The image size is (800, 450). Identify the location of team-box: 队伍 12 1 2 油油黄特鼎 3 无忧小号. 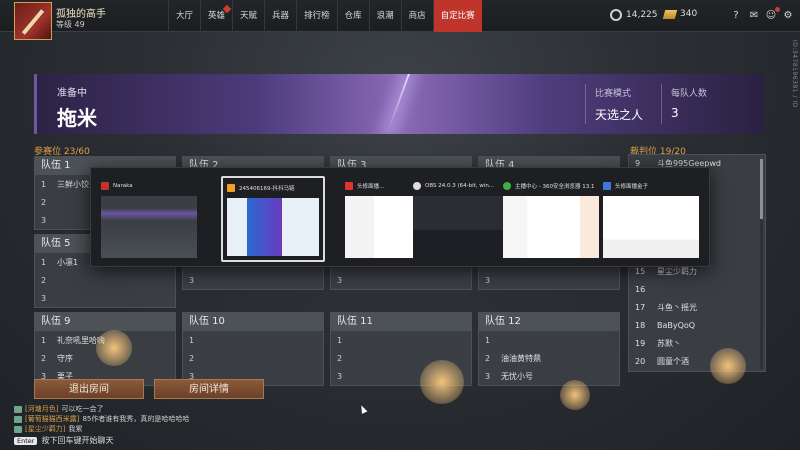
(549, 349).